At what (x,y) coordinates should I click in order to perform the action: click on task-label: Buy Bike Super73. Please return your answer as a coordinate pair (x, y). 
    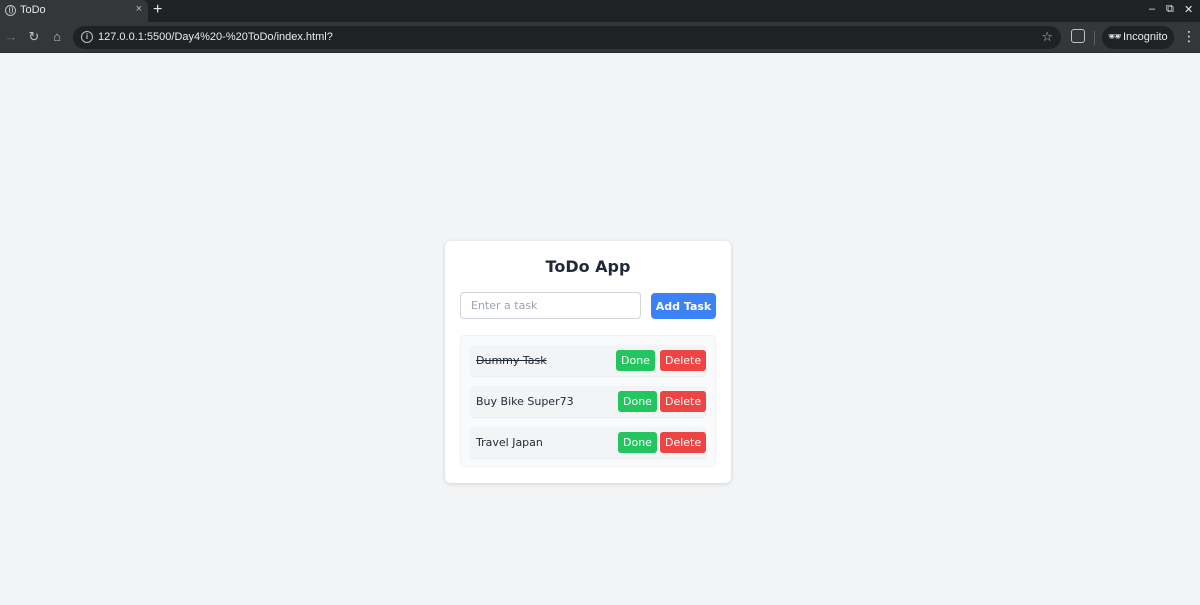
    Looking at the image, I should click on (525, 401).